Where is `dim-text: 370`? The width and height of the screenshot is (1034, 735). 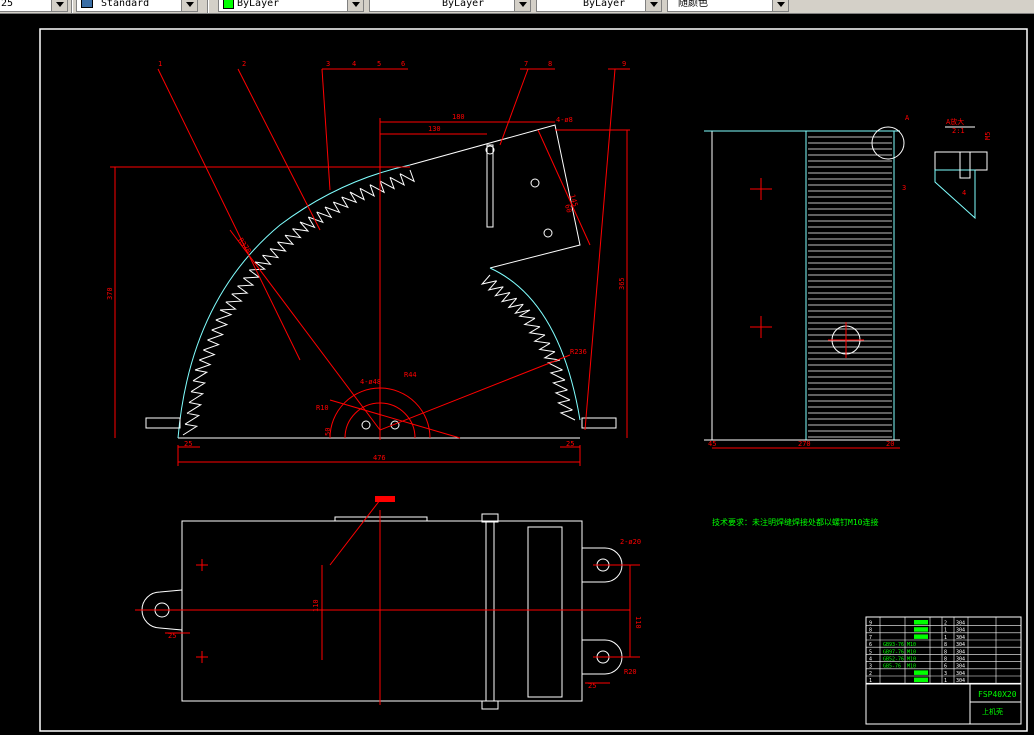
dim-text: 370 is located at coordinates (110, 293).